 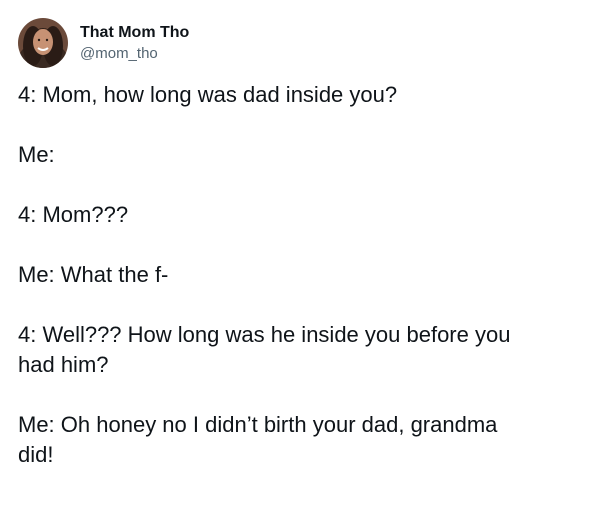 I want to click on author-display-name: That Mom Tho, so click(x=134, y=33).